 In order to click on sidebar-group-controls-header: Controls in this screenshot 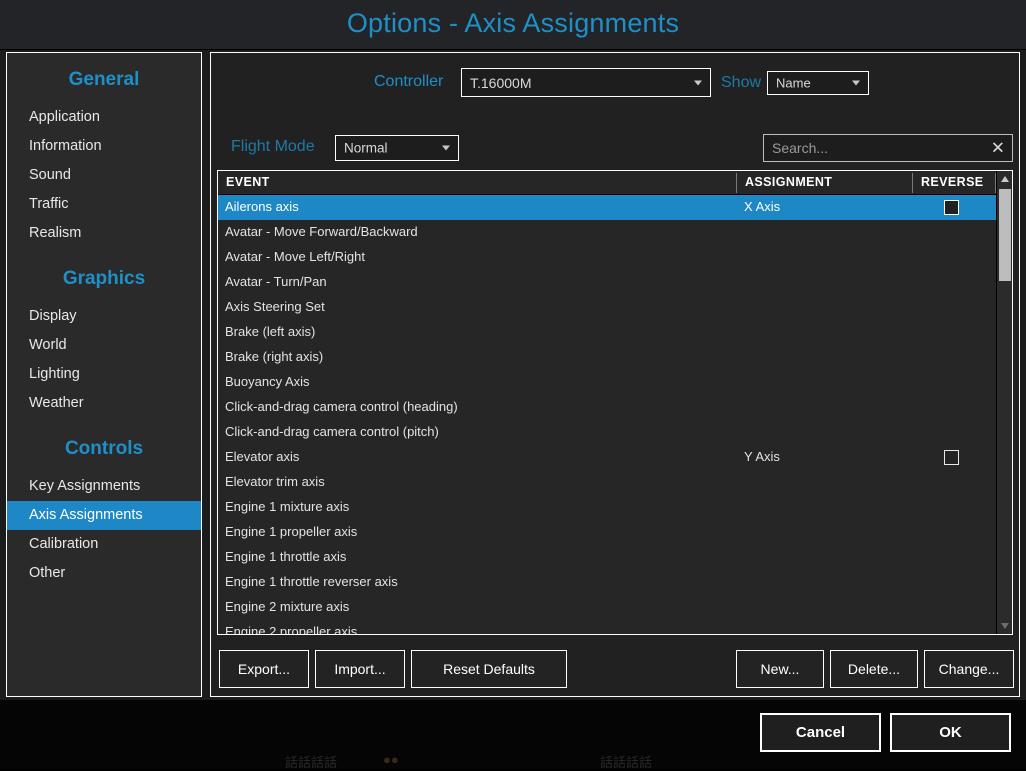, I will do `click(104, 448)`.